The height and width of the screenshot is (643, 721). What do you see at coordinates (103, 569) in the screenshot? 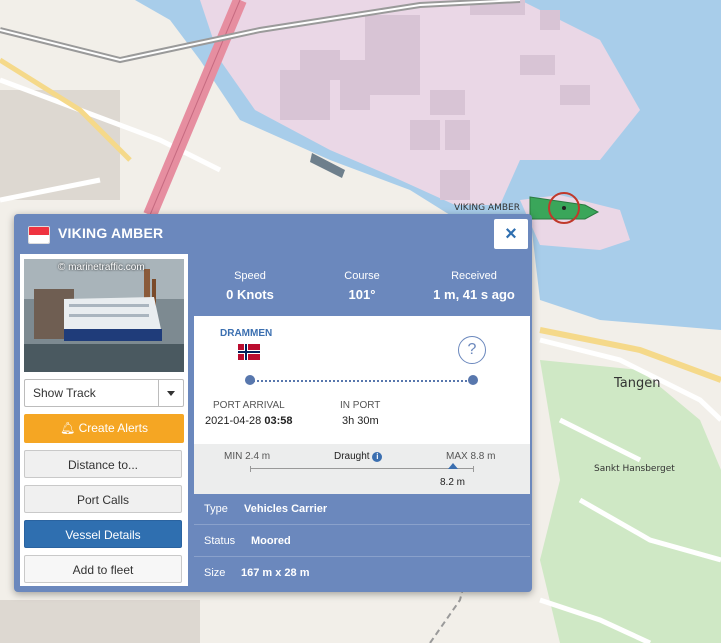
I see `add-to-fleet-button: Add to fleet` at bounding box center [103, 569].